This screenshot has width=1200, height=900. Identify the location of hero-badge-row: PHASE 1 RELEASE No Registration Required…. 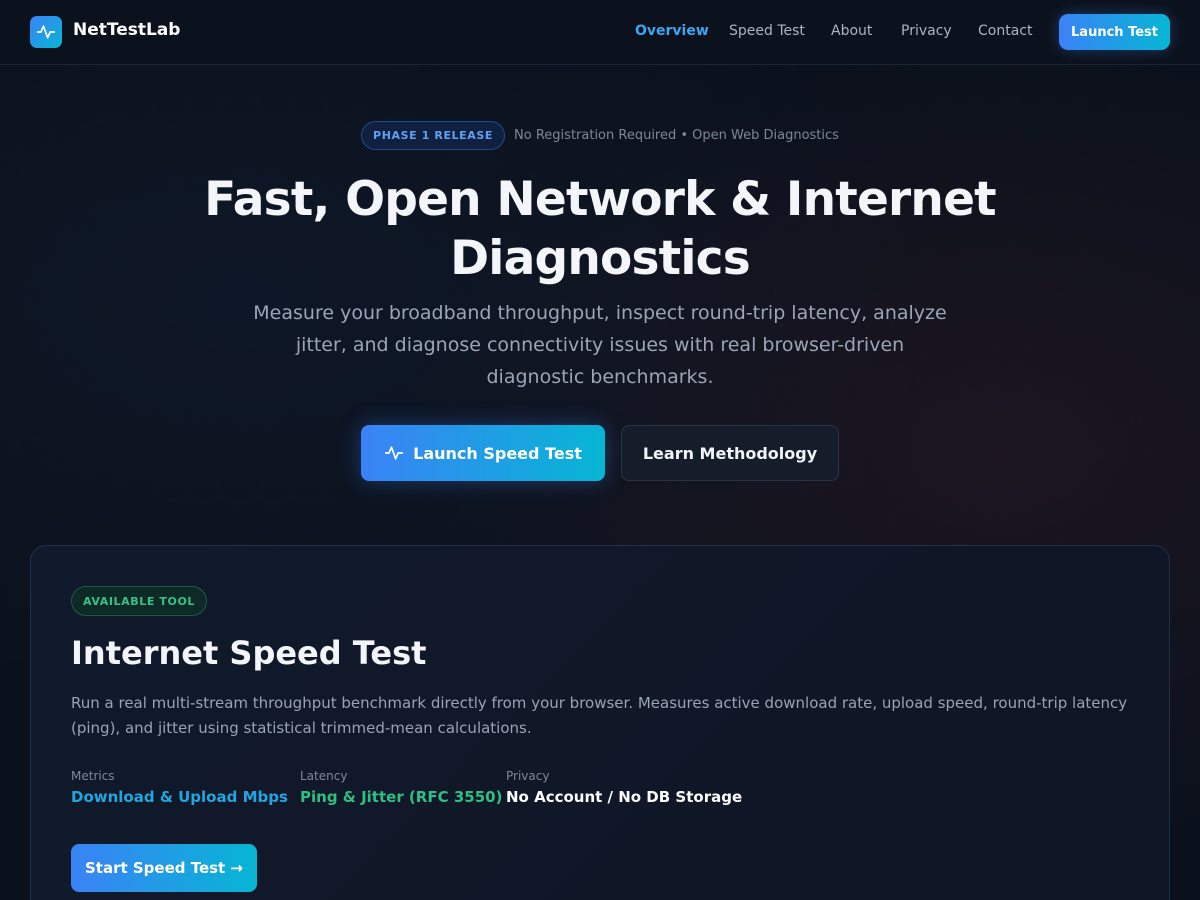
(600, 135).